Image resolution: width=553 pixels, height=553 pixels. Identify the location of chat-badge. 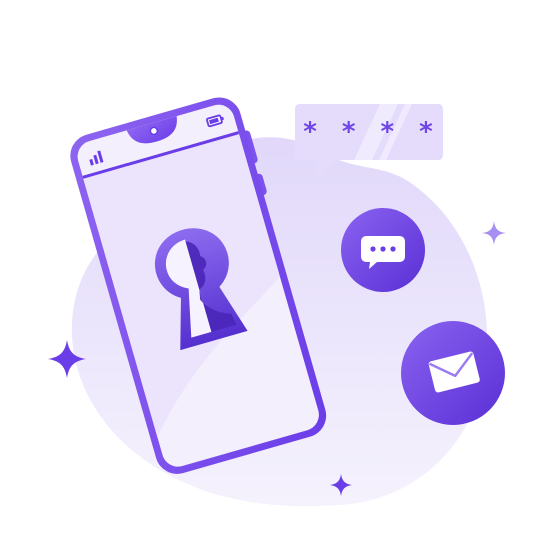
(383, 250).